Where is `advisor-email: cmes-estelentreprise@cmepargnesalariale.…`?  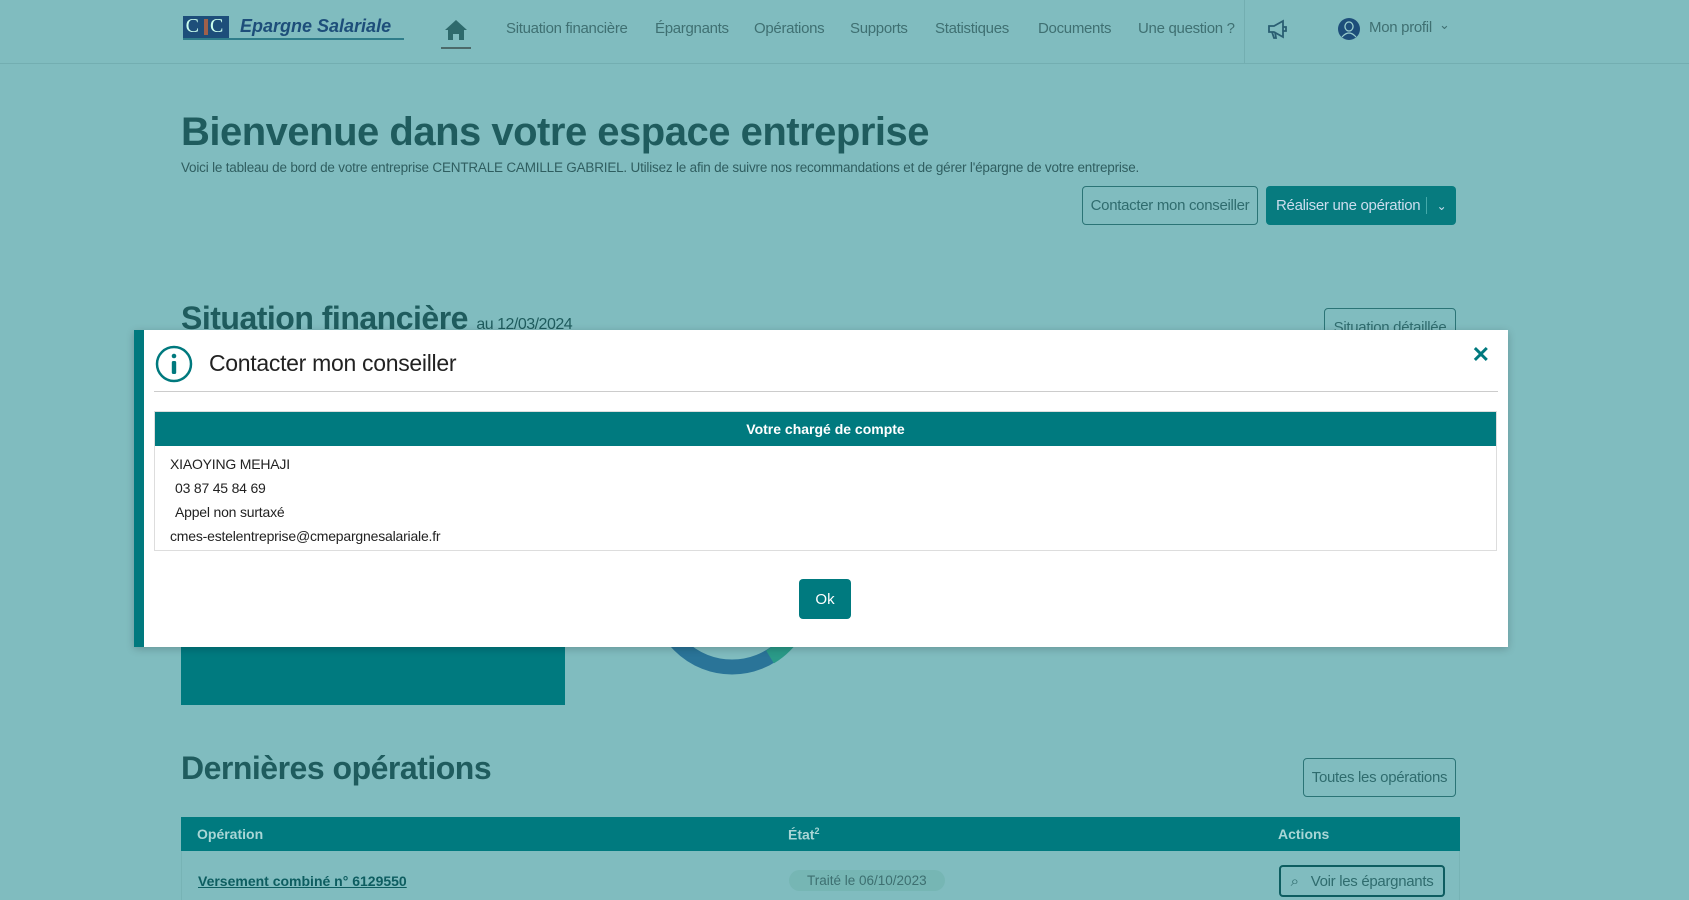
advisor-email: cmes-estelentreprise@cmepargnesalariale.… is located at coordinates (305, 536).